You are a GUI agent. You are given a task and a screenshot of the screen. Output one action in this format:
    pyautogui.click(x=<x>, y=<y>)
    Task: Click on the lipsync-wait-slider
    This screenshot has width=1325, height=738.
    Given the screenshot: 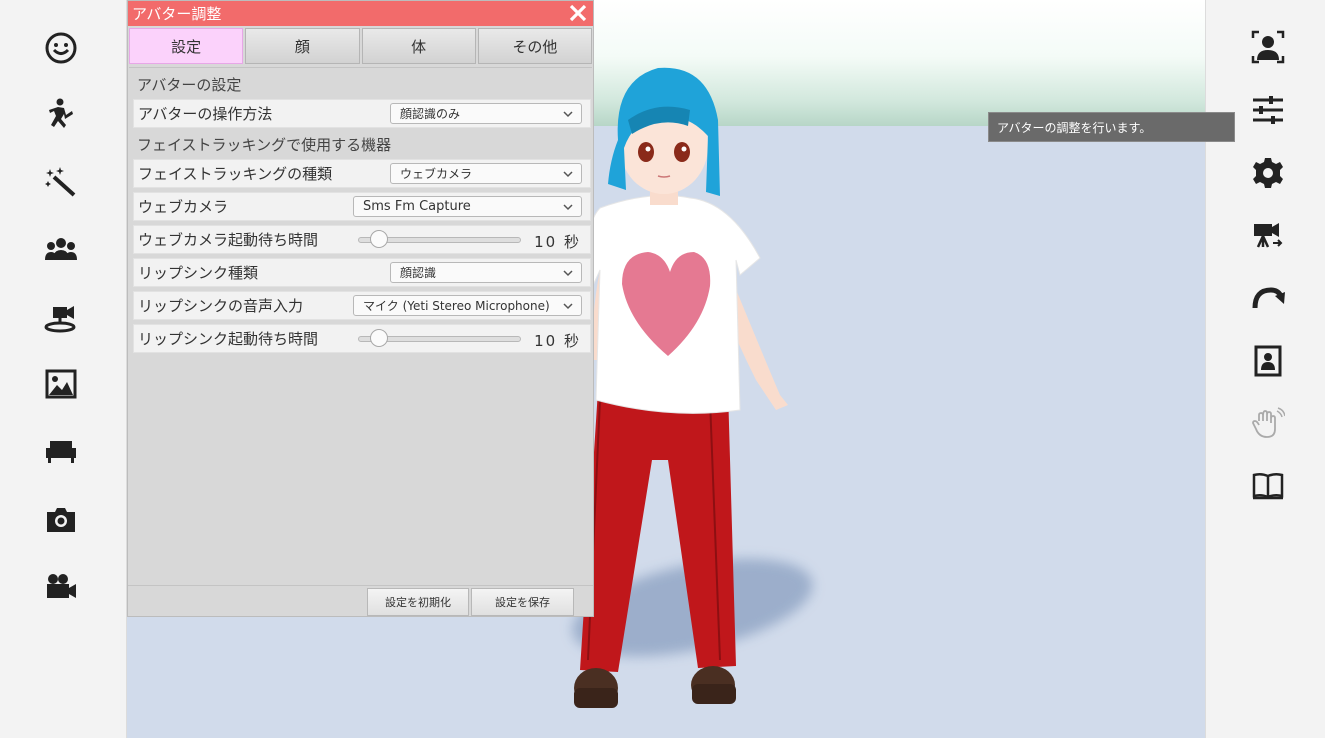 What is the action you would take?
    pyautogui.click(x=439, y=338)
    